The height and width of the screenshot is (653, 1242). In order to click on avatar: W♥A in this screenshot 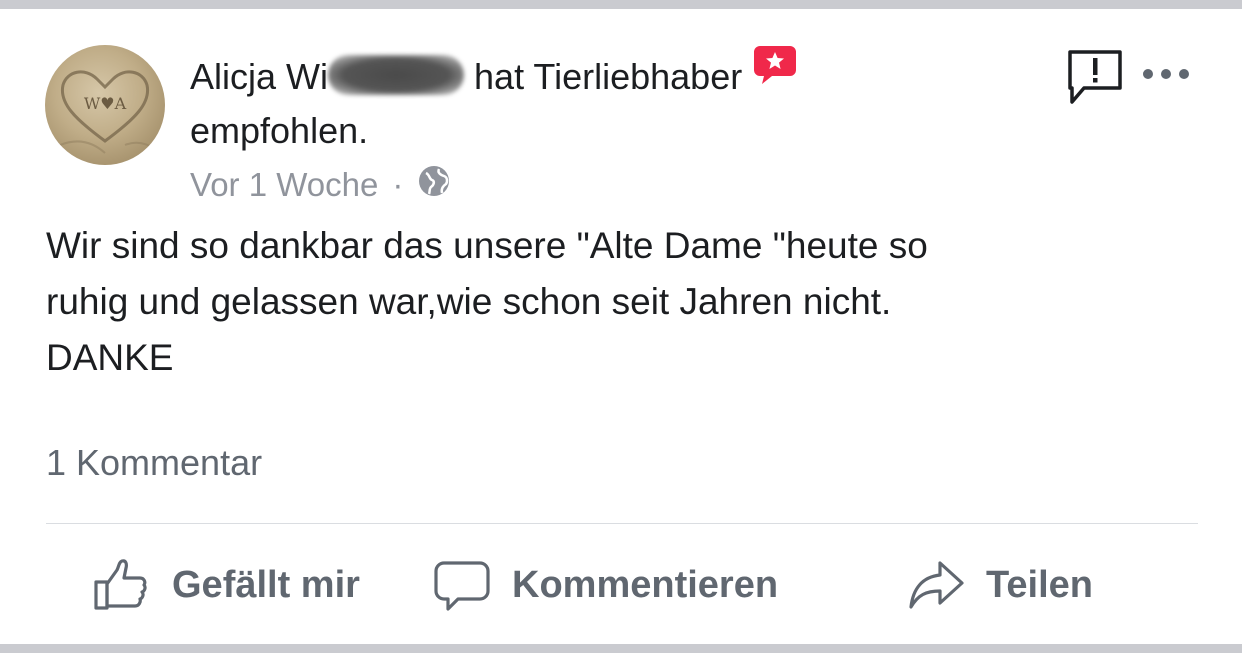, I will do `click(105, 105)`.